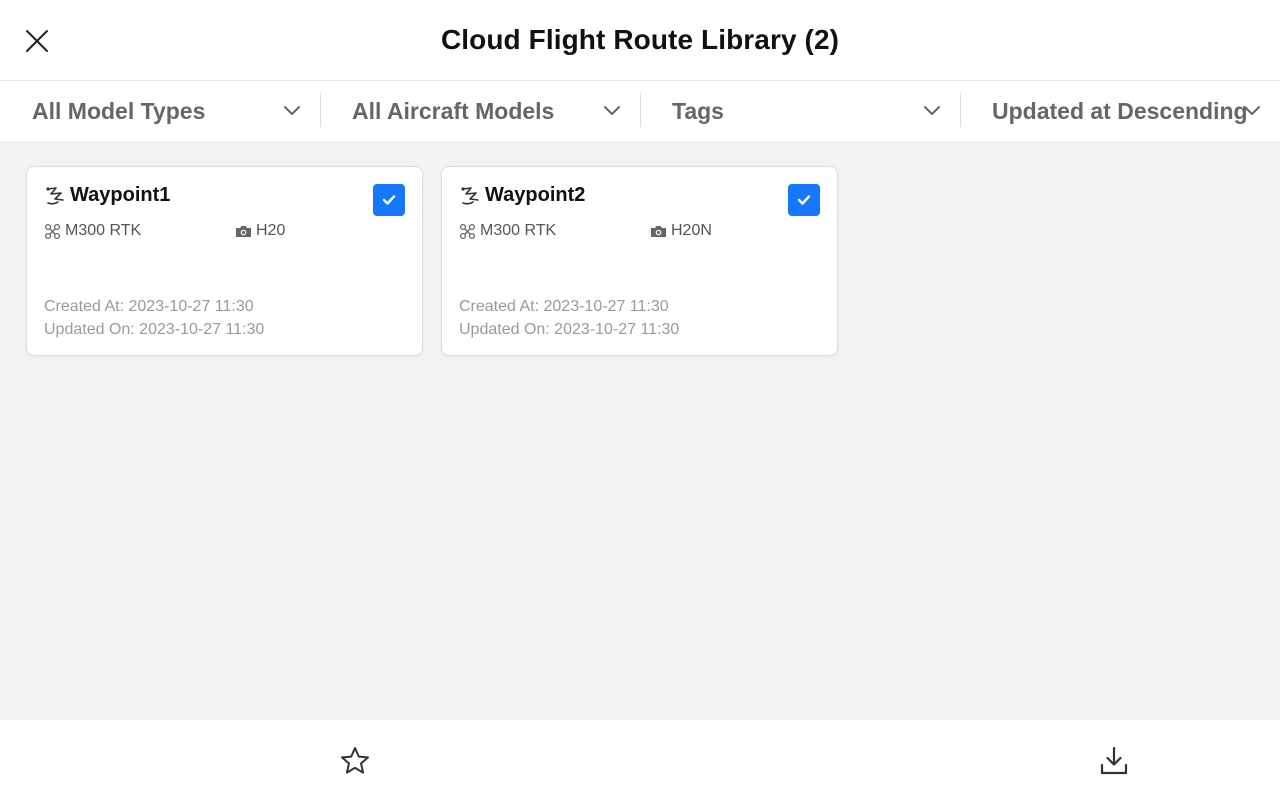 This screenshot has width=1280, height=800. I want to click on filter-model-types: All Model Types, so click(160, 111).